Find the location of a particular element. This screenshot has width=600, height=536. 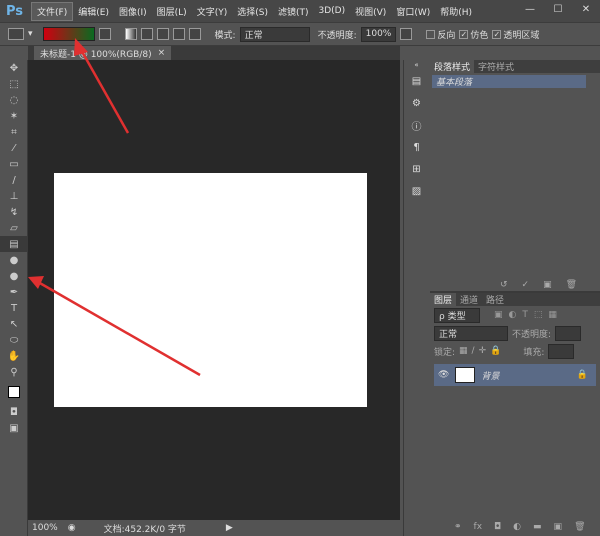

tab-channels: 通道 is located at coordinates (469, 299).